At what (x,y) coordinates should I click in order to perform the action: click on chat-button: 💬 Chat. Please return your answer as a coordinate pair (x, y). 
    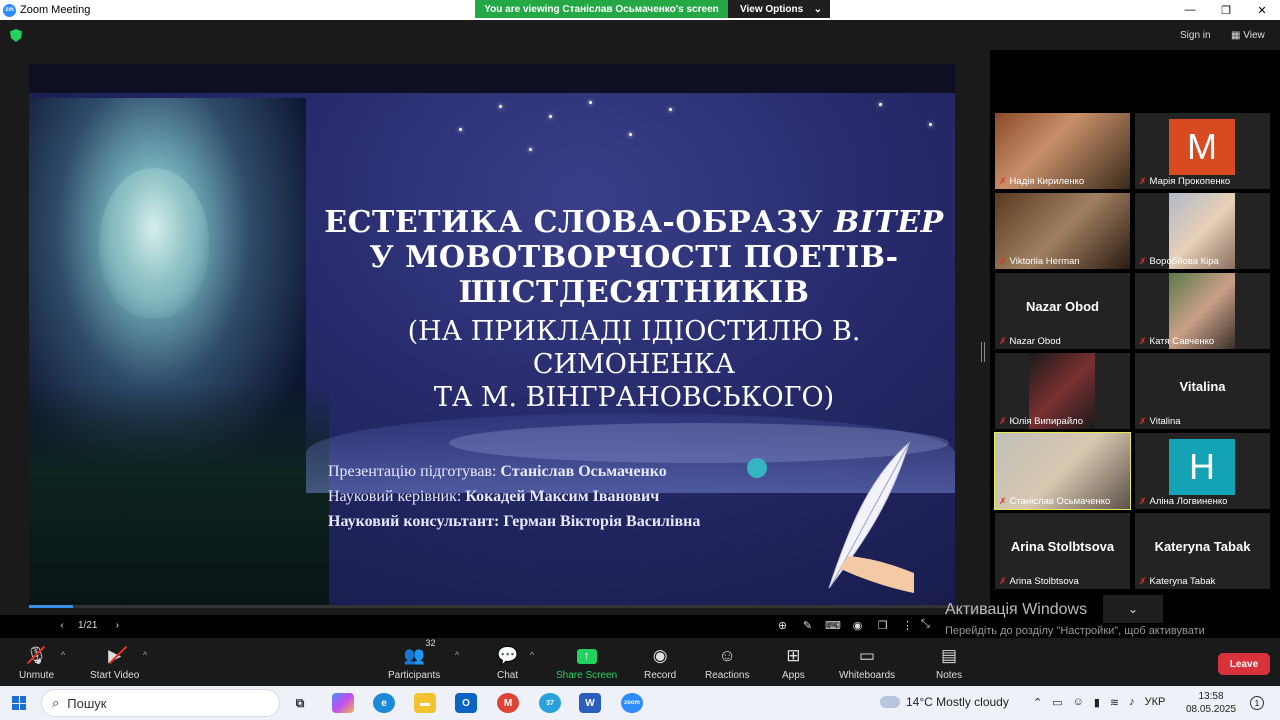
    Looking at the image, I should click on (507, 662).